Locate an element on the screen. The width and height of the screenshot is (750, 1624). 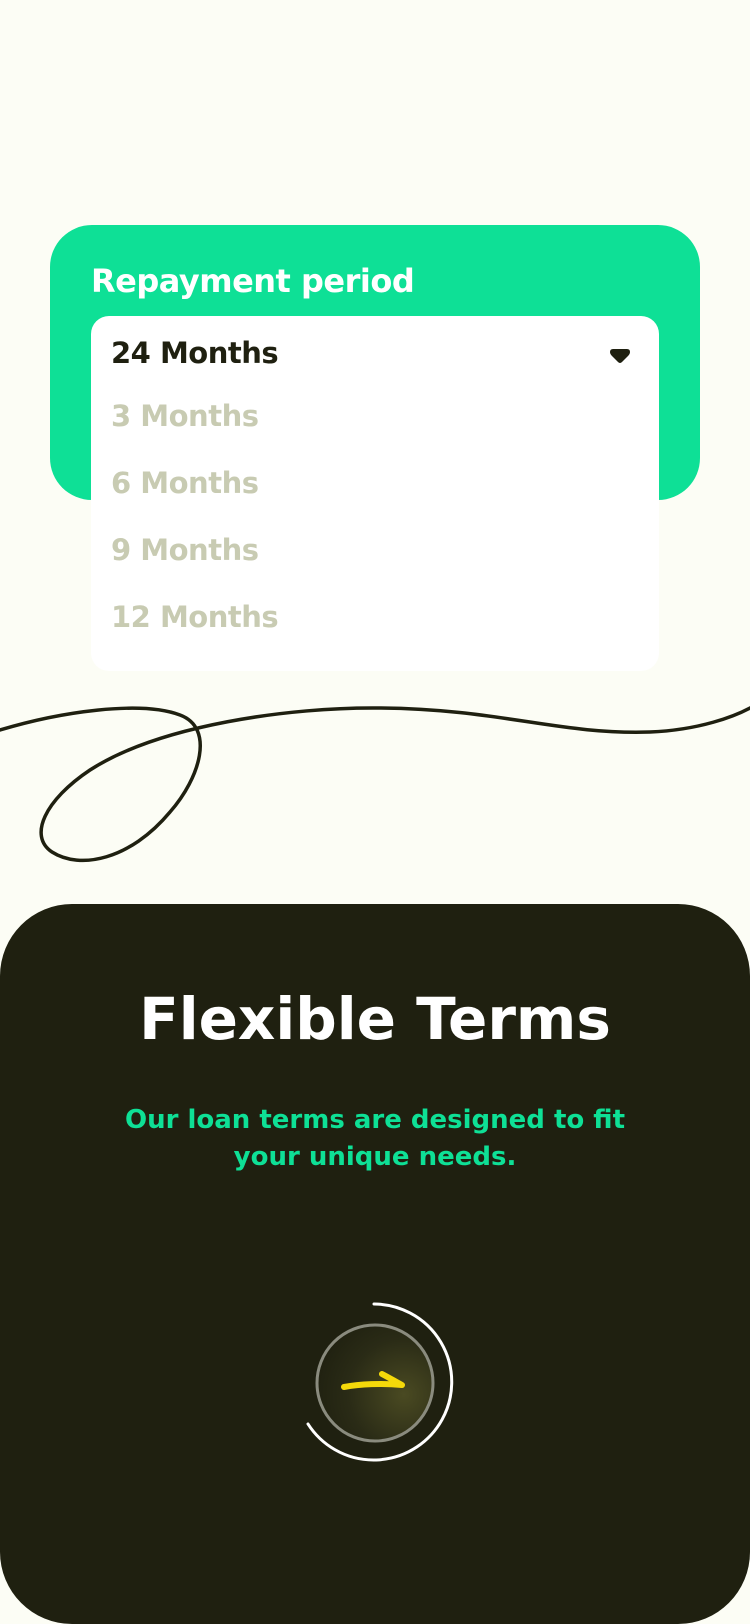
repayment-period-label: Repayment period is located at coordinates (253, 281).